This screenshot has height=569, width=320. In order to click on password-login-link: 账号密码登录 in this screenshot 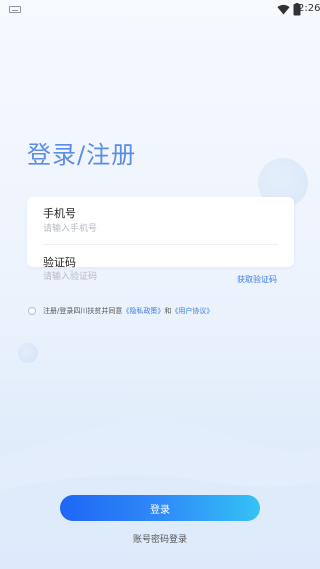, I will do `click(160, 538)`.